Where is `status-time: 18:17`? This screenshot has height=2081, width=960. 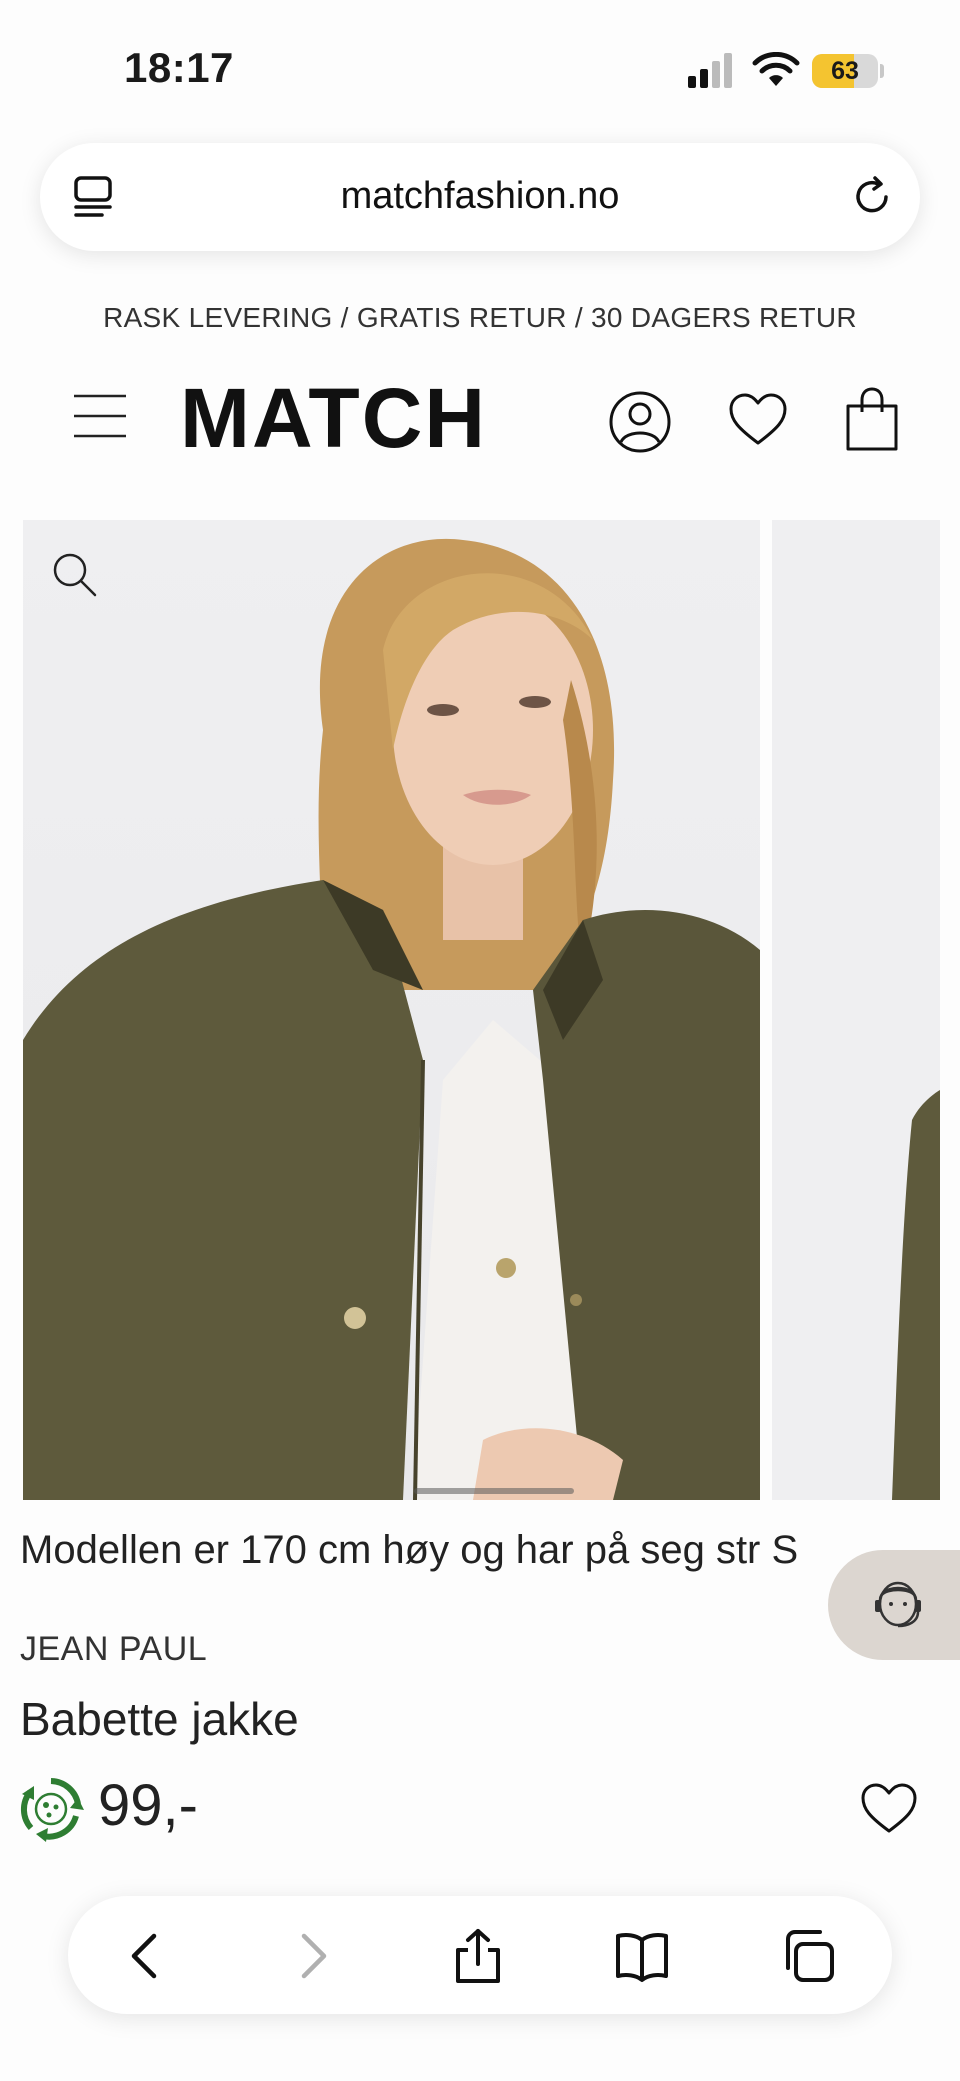 status-time: 18:17 is located at coordinates (179, 67).